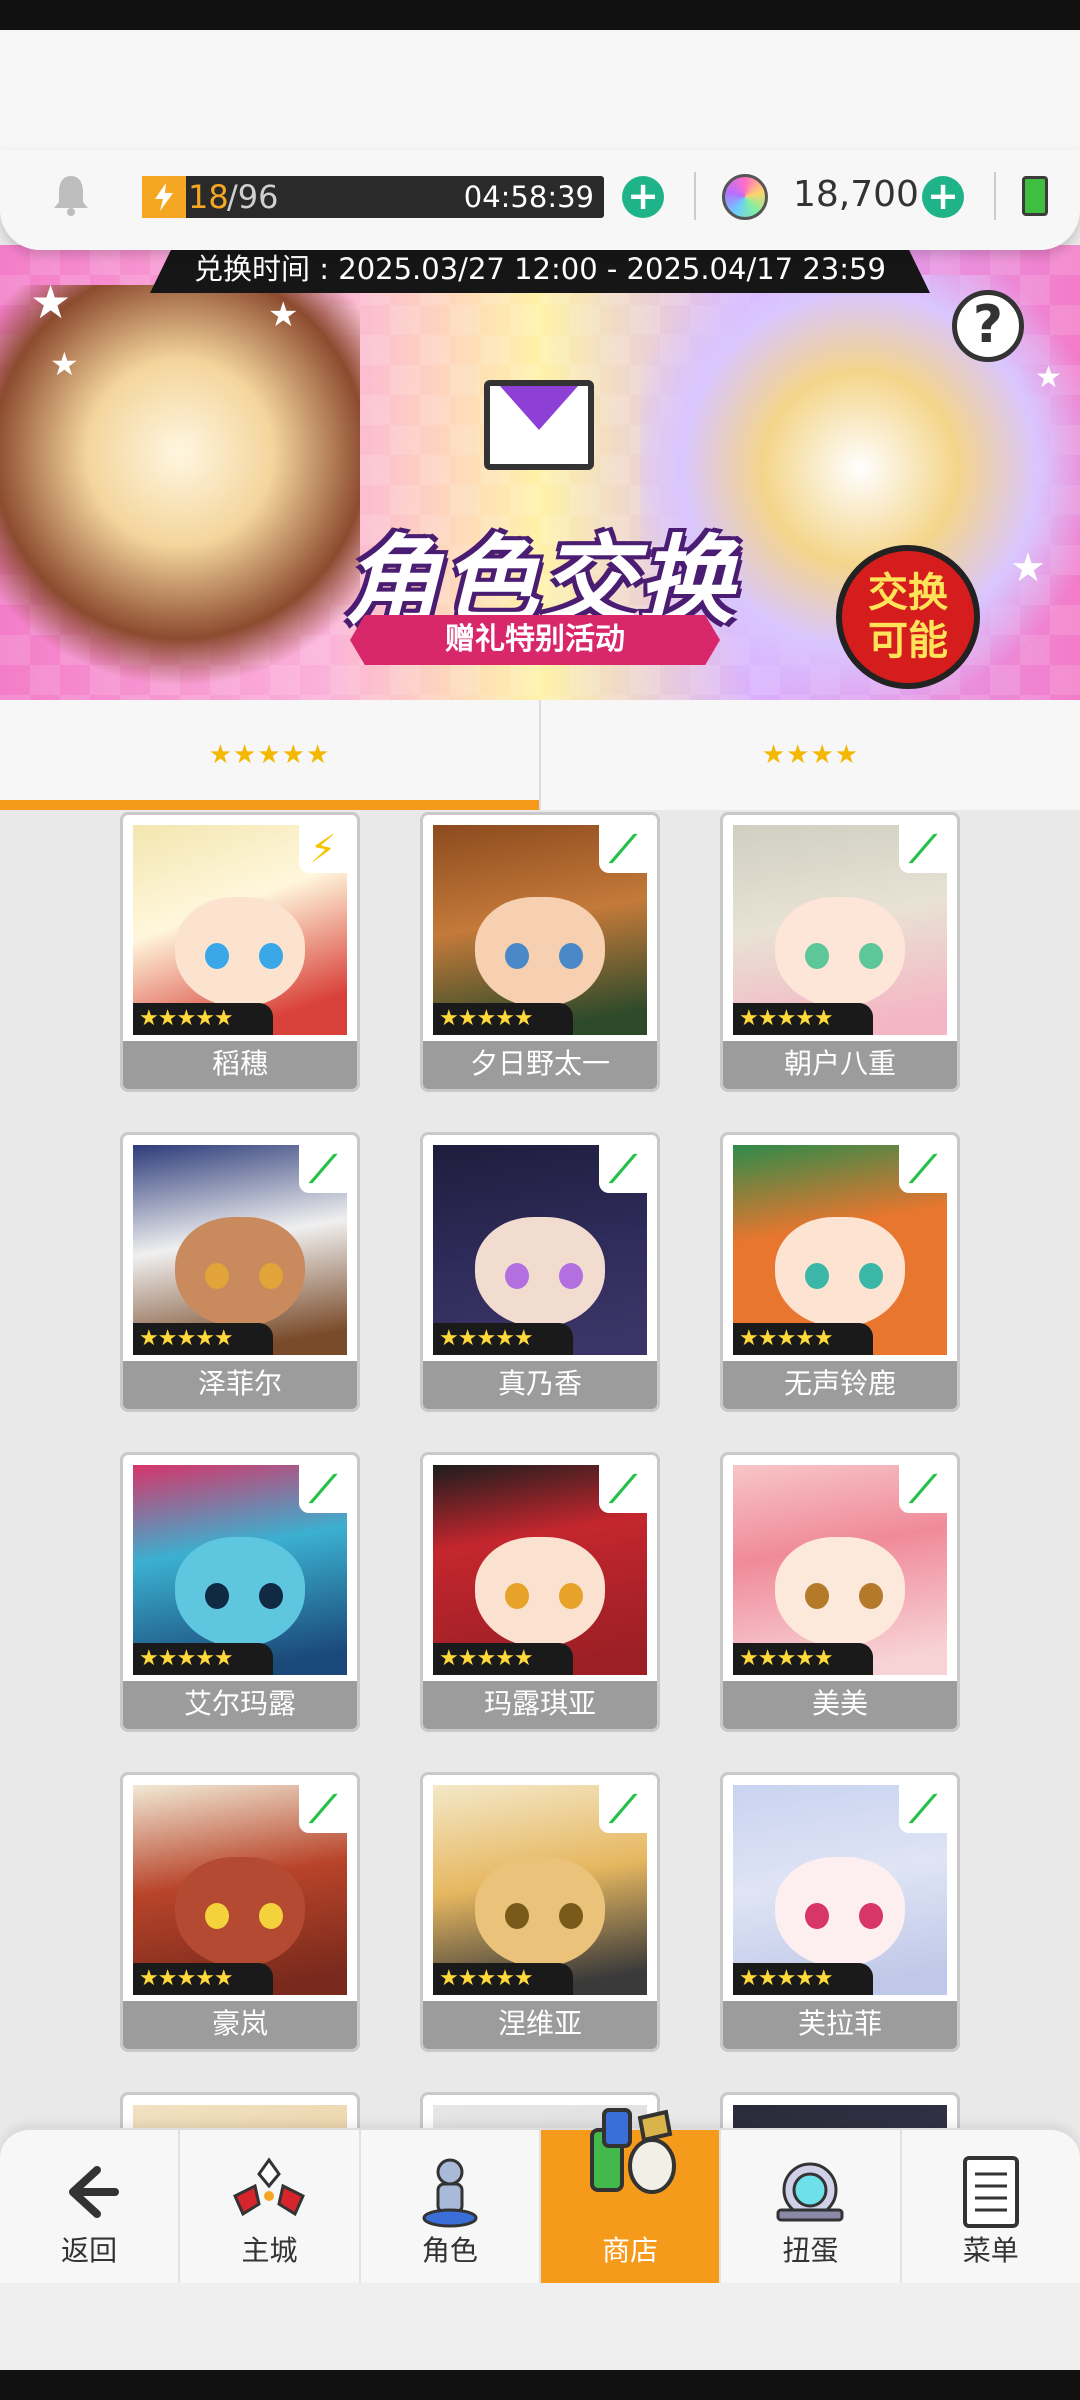 The width and height of the screenshot is (1080, 2400). I want to click on status-bar, so click(540, 15).